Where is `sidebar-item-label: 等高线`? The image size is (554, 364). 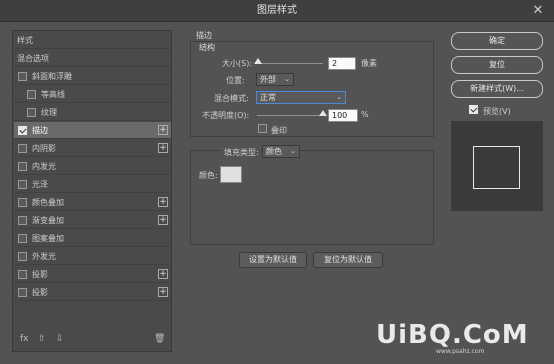 sidebar-item-label: 等高线 is located at coordinates (53, 94).